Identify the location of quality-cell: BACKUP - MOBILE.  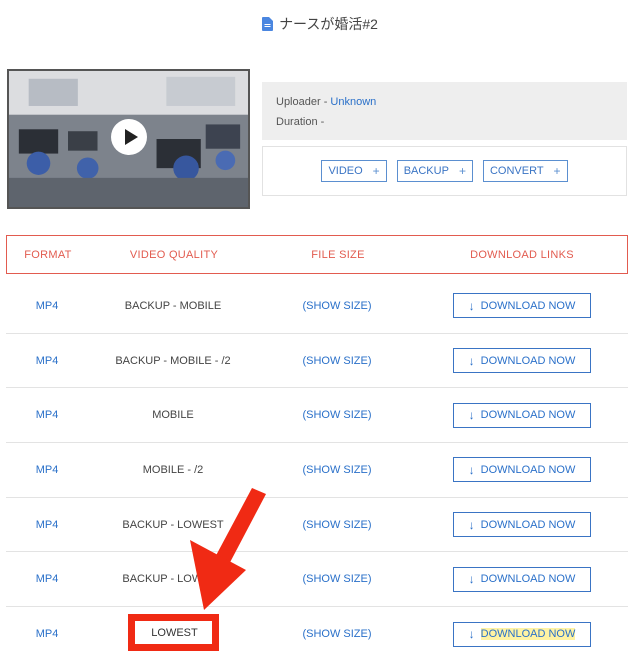
(173, 305).